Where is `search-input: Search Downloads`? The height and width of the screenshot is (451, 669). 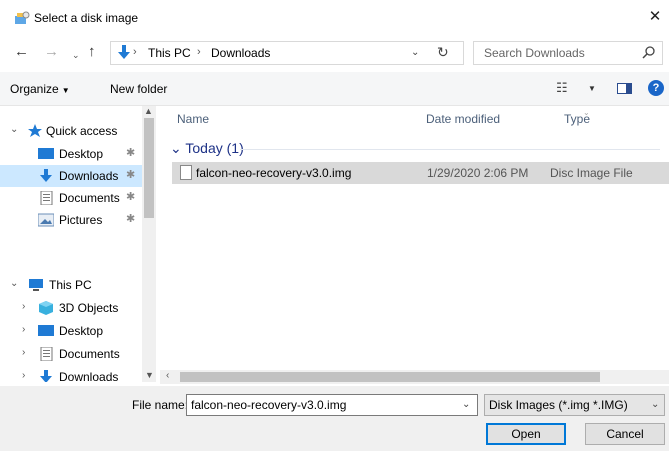
search-input: Search Downloads is located at coordinates (568, 53).